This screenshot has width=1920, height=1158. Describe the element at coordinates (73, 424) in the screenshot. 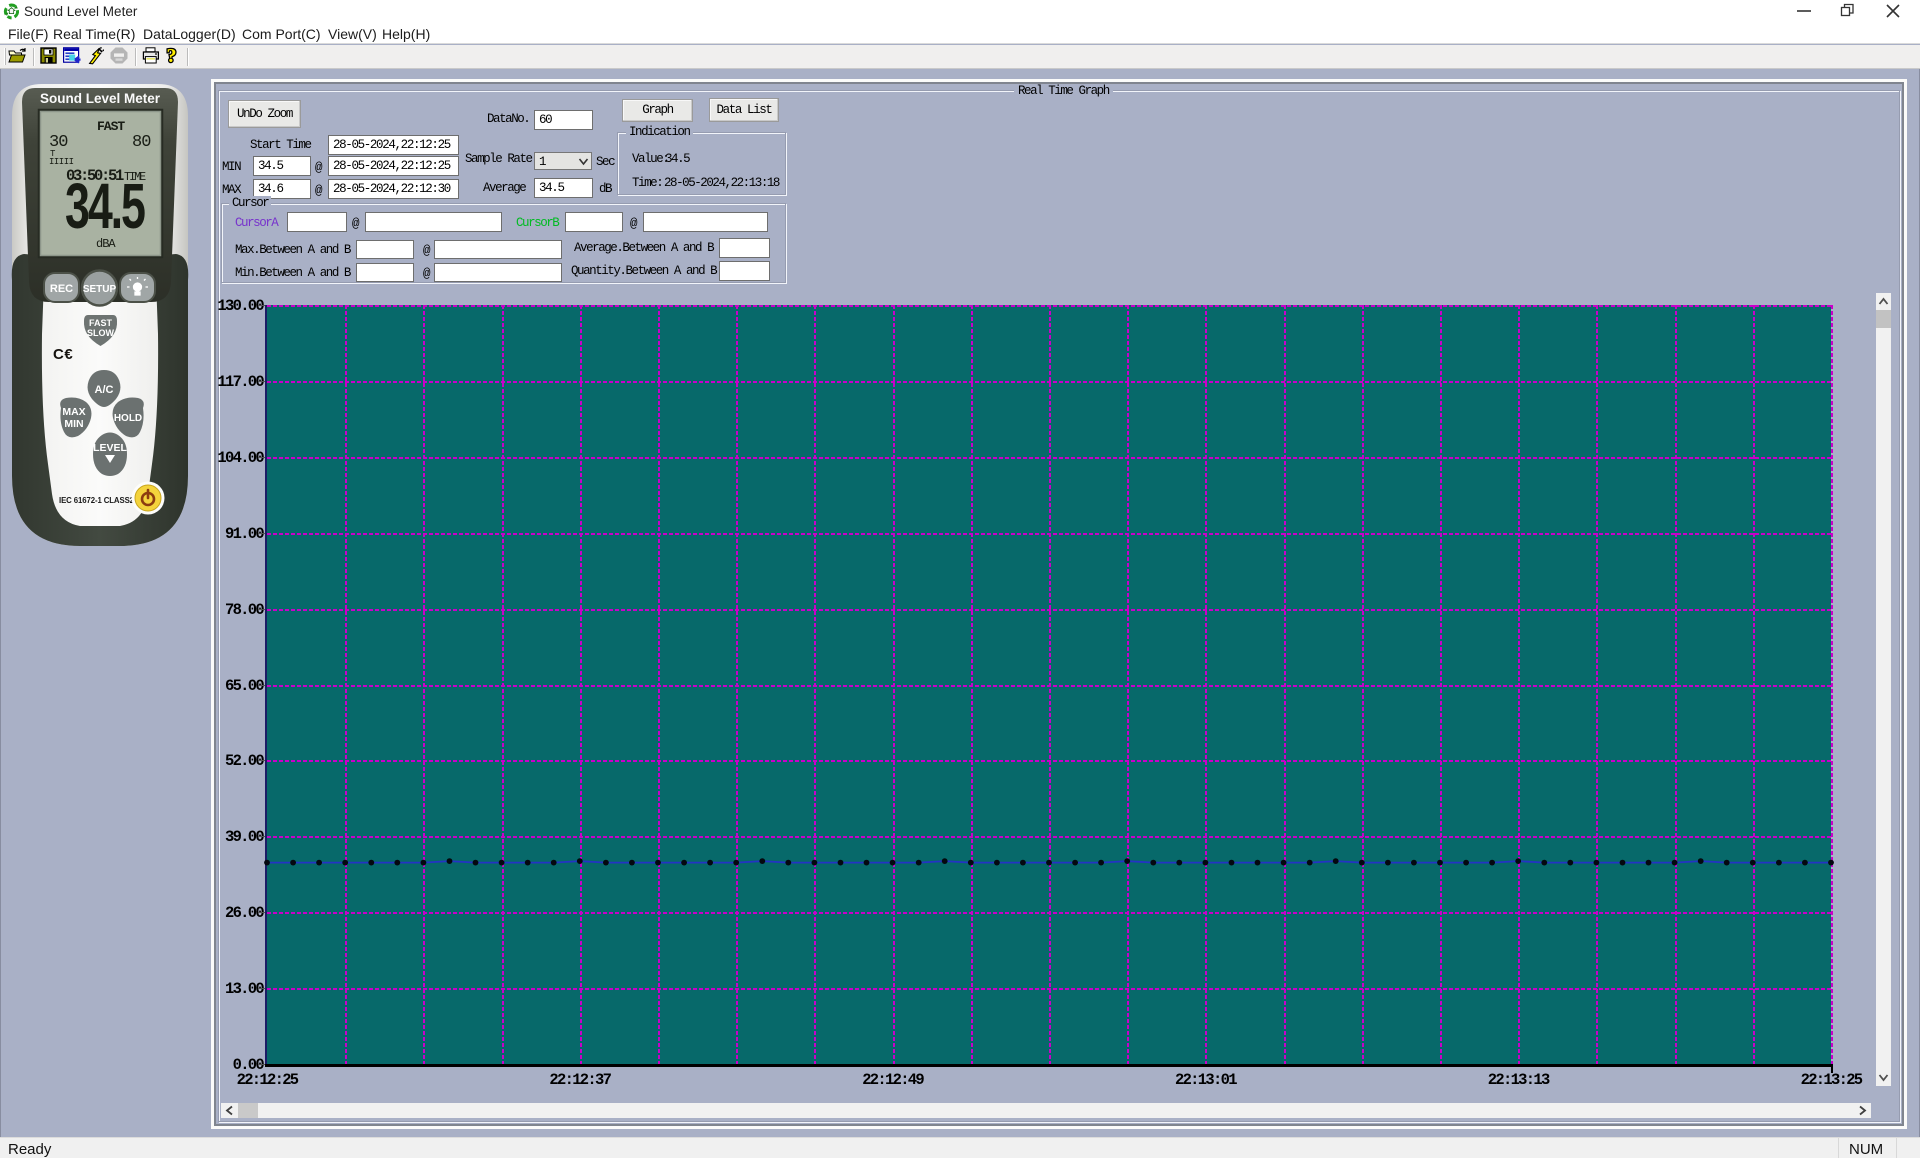

I see `svg-text: MIN` at that location.